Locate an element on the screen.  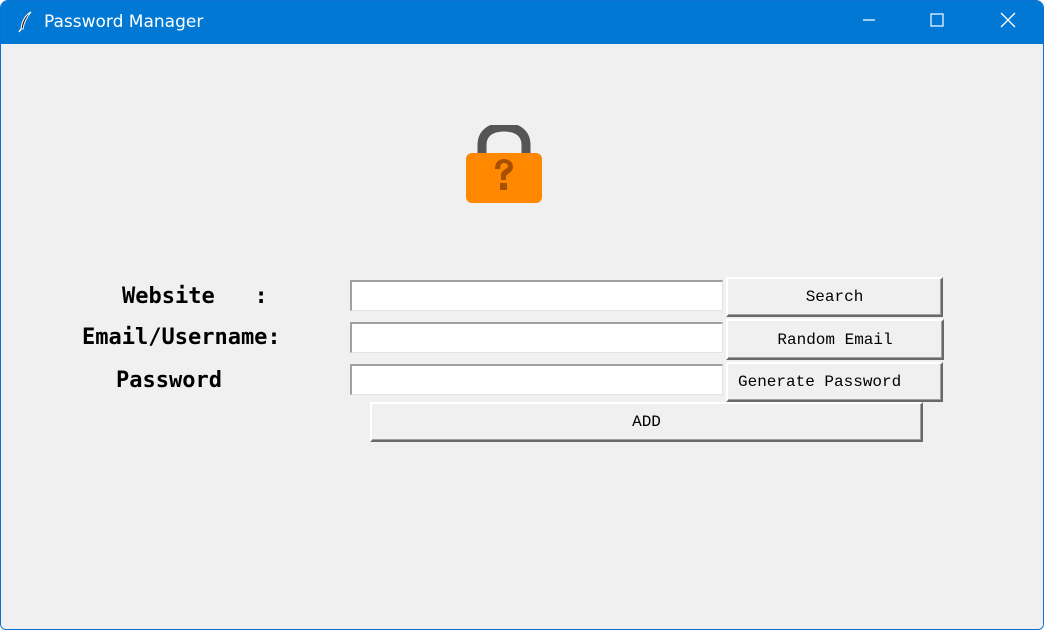
close-icon is located at coordinates (1008, 22).